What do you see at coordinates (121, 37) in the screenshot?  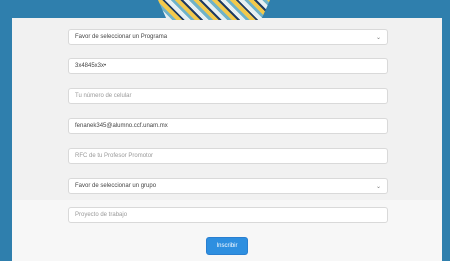 I see `programa-select-value: Favor de seleccionar un Programa` at bounding box center [121, 37].